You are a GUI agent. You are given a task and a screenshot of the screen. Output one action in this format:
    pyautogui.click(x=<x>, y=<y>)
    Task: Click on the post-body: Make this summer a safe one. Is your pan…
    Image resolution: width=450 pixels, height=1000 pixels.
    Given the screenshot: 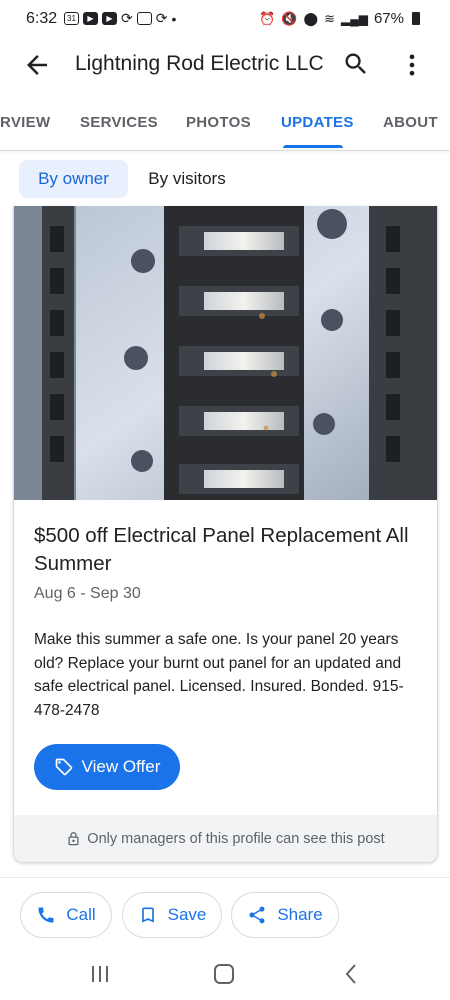 What is the action you would take?
    pyautogui.click(x=219, y=675)
    